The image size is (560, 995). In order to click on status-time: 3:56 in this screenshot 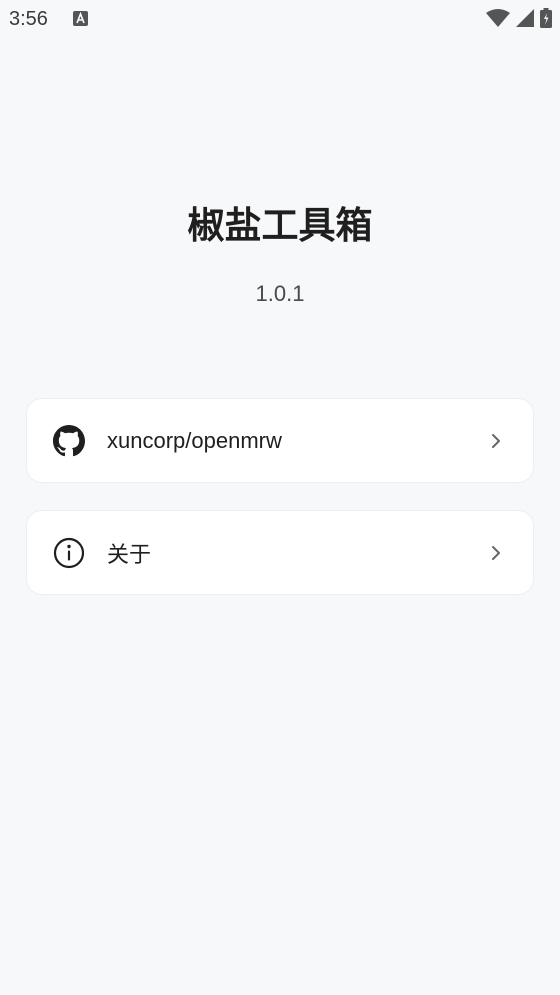, I will do `click(28, 19)`.